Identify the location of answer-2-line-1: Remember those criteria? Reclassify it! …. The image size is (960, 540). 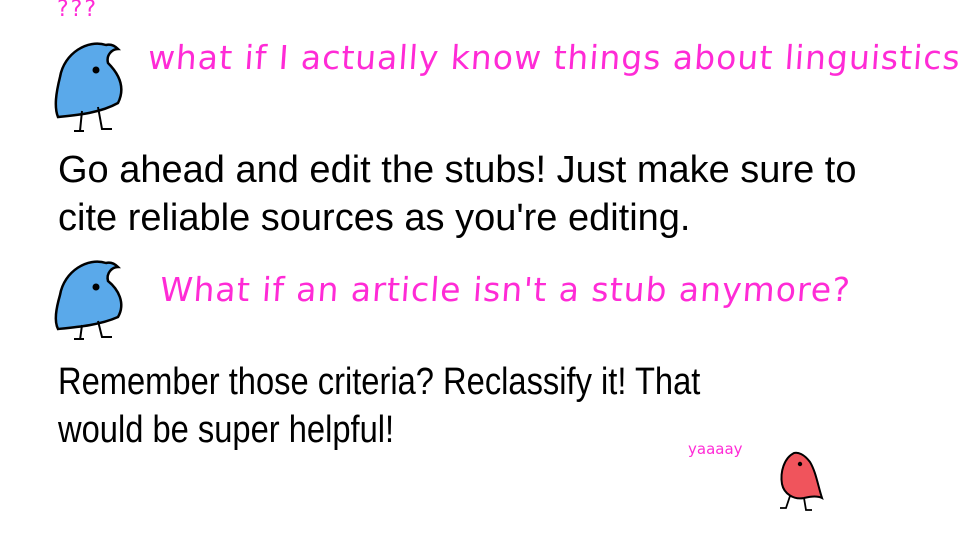
(379, 382).